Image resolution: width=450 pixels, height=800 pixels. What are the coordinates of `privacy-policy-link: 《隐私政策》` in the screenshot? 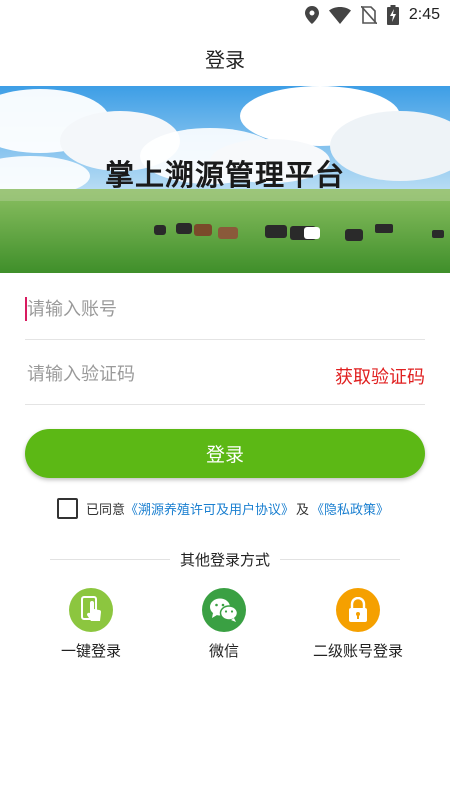 It's located at (350, 508).